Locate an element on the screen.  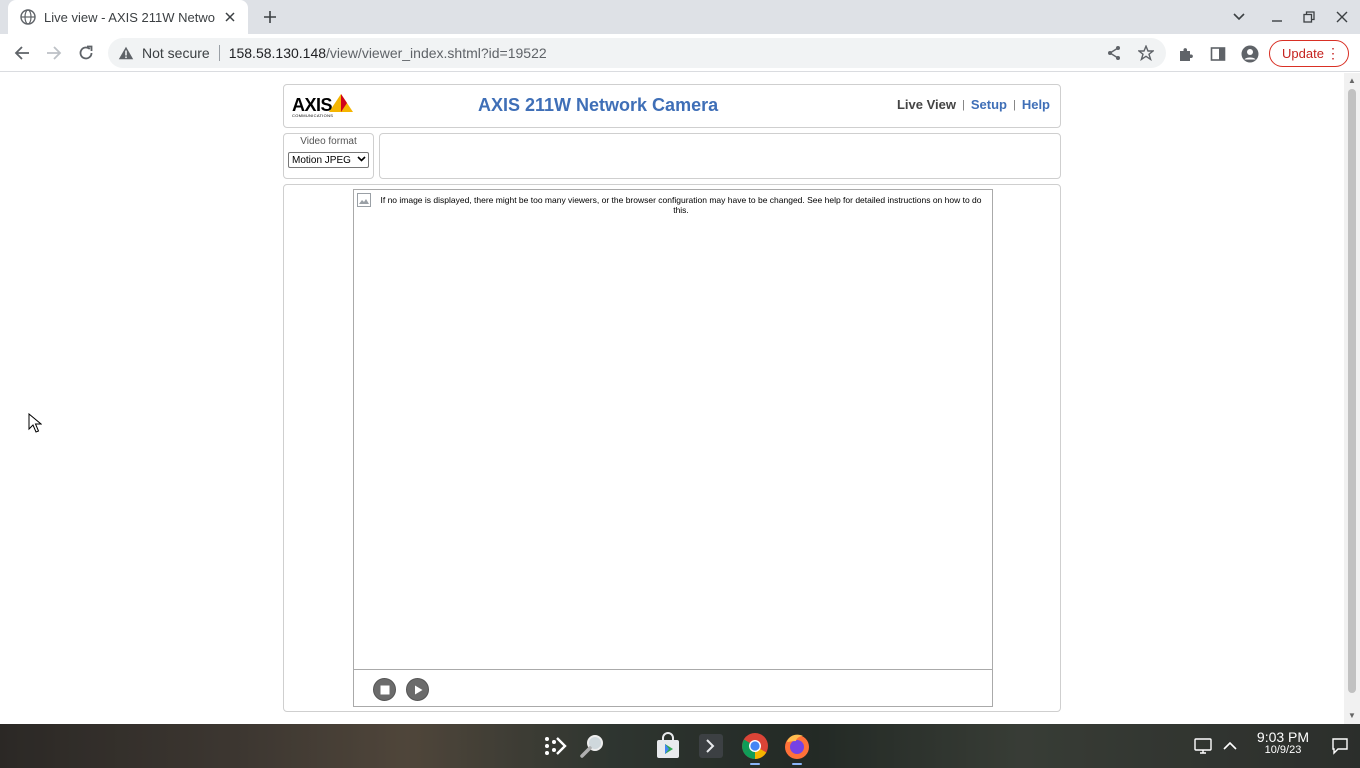
globe-icon is located at coordinates (28, 17).